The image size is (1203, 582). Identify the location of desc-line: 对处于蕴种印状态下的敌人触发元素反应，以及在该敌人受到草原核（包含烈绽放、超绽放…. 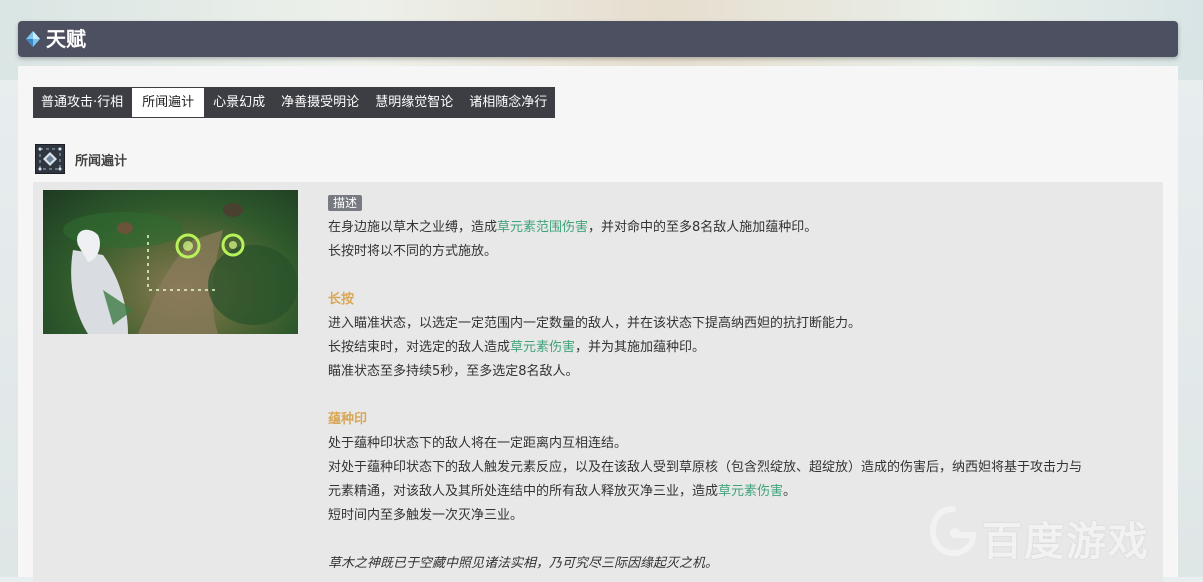
(705, 467).